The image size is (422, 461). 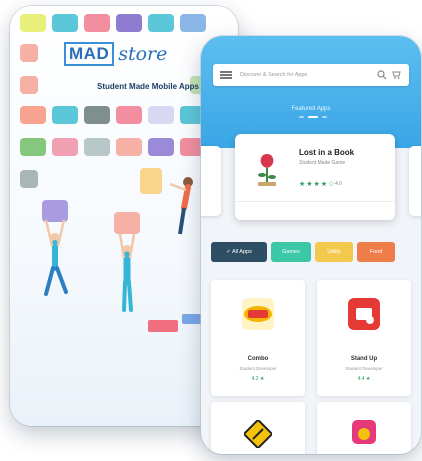 I want to click on madstore-logo: MAD store, so click(x=115, y=54).